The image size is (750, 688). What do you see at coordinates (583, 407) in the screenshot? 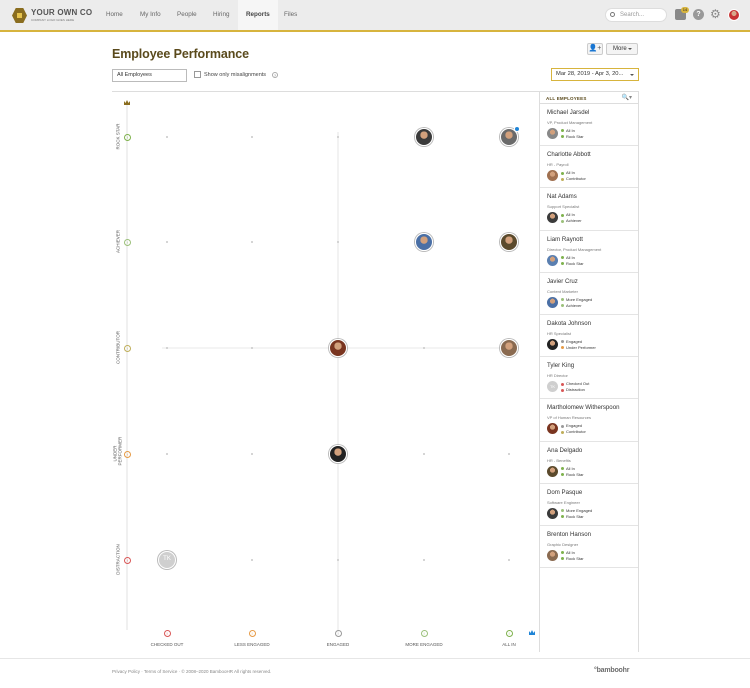
I see `employee-name: Martholomew Witherspoon` at bounding box center [583, 407].